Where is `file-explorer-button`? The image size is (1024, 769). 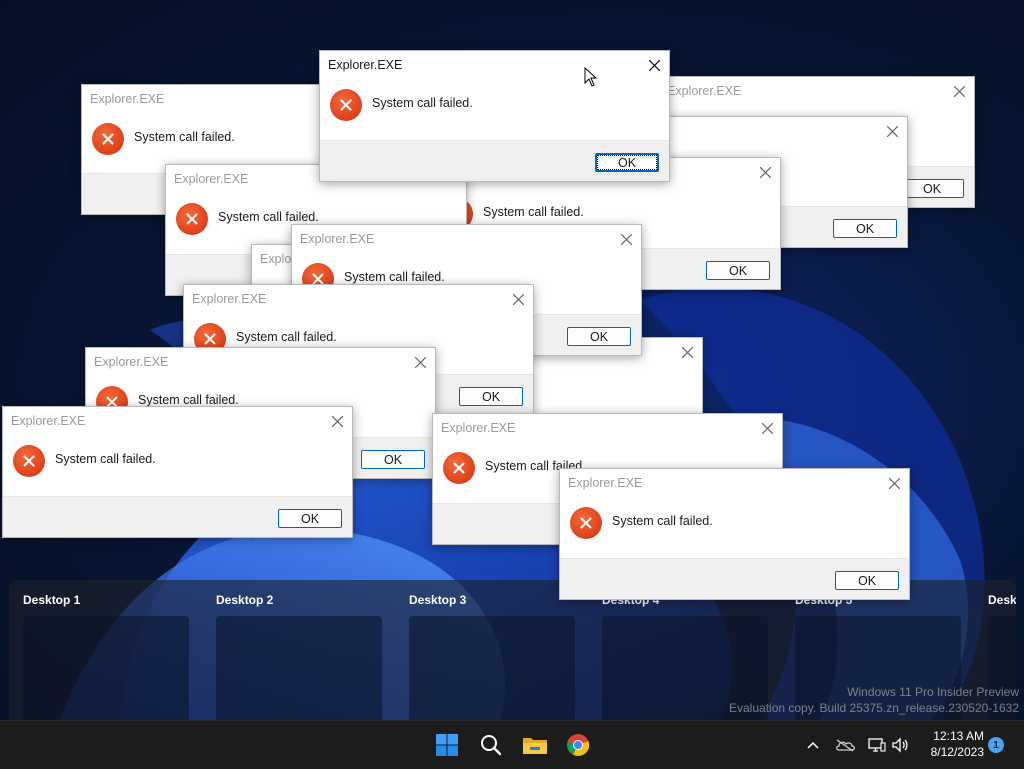 file-explorer-button is located at coordinates (535, 745).